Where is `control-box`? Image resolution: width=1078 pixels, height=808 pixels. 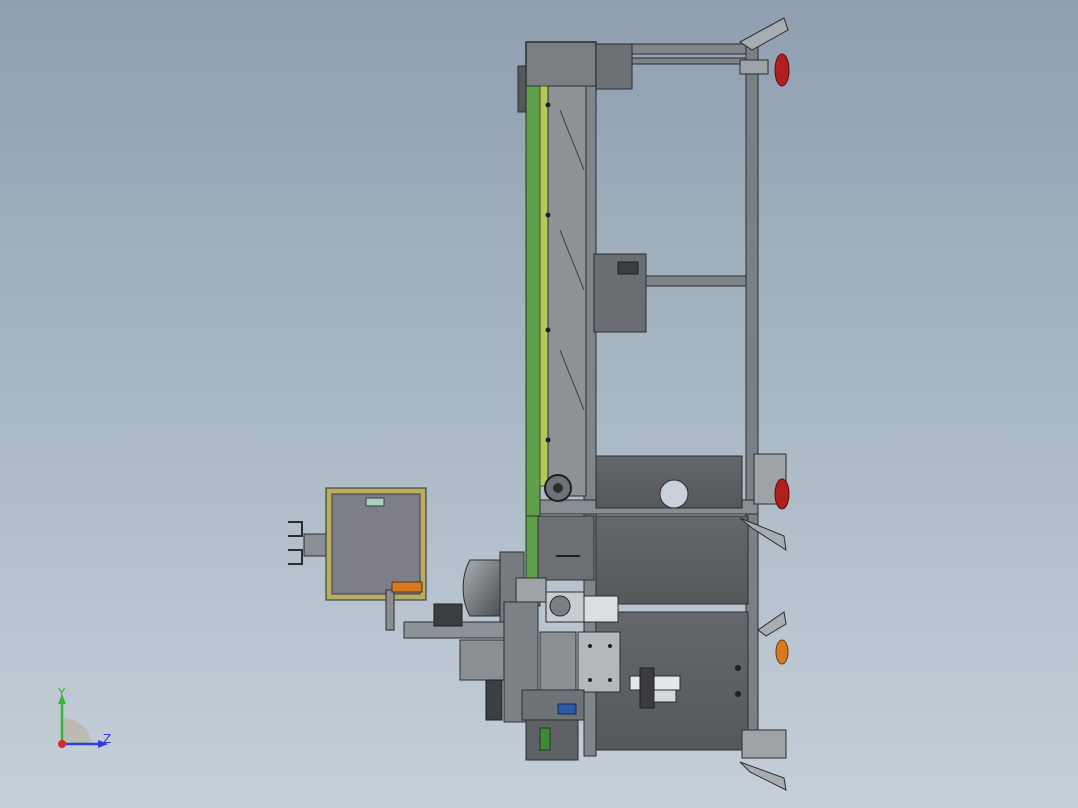
control-box is located at coordinates (357, 559).